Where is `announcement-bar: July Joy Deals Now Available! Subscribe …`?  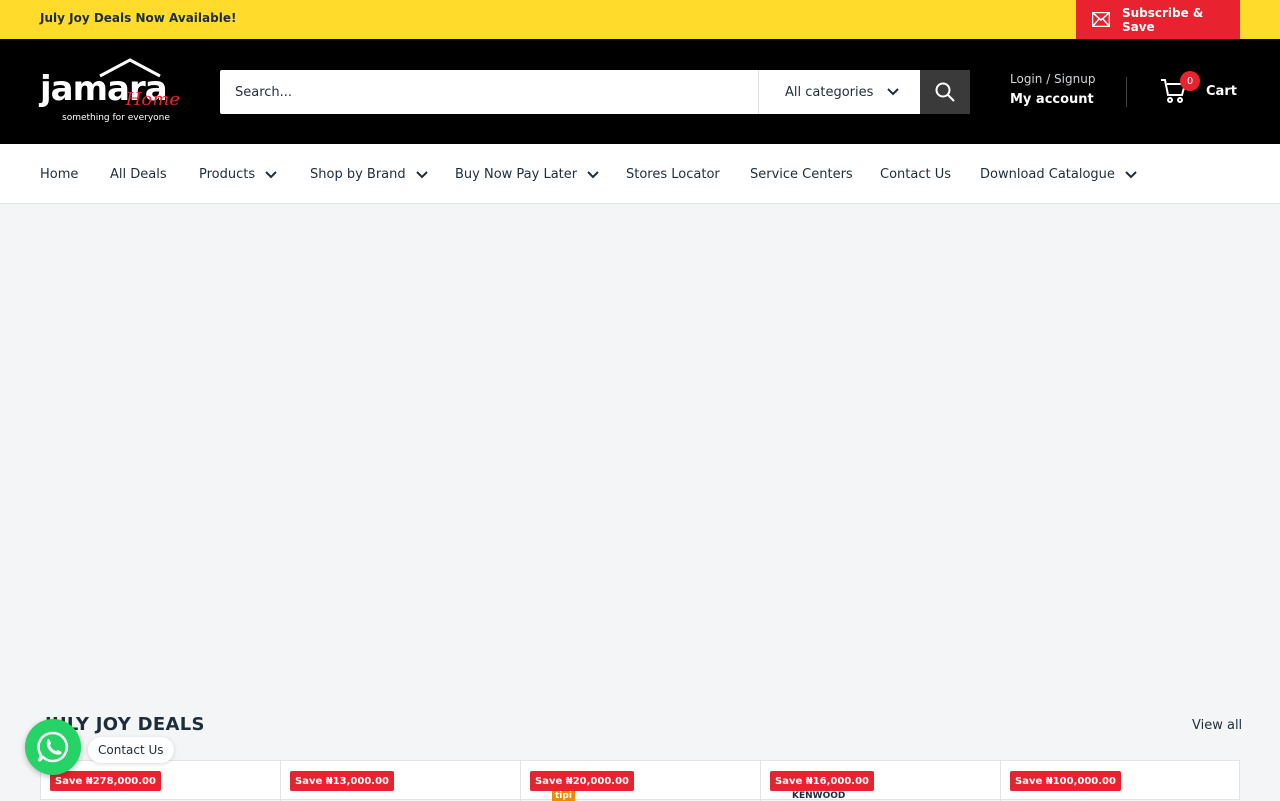 announcement-bar: July Joy Deals Now Available! Subscribe … is located at coordinates (640, 19).